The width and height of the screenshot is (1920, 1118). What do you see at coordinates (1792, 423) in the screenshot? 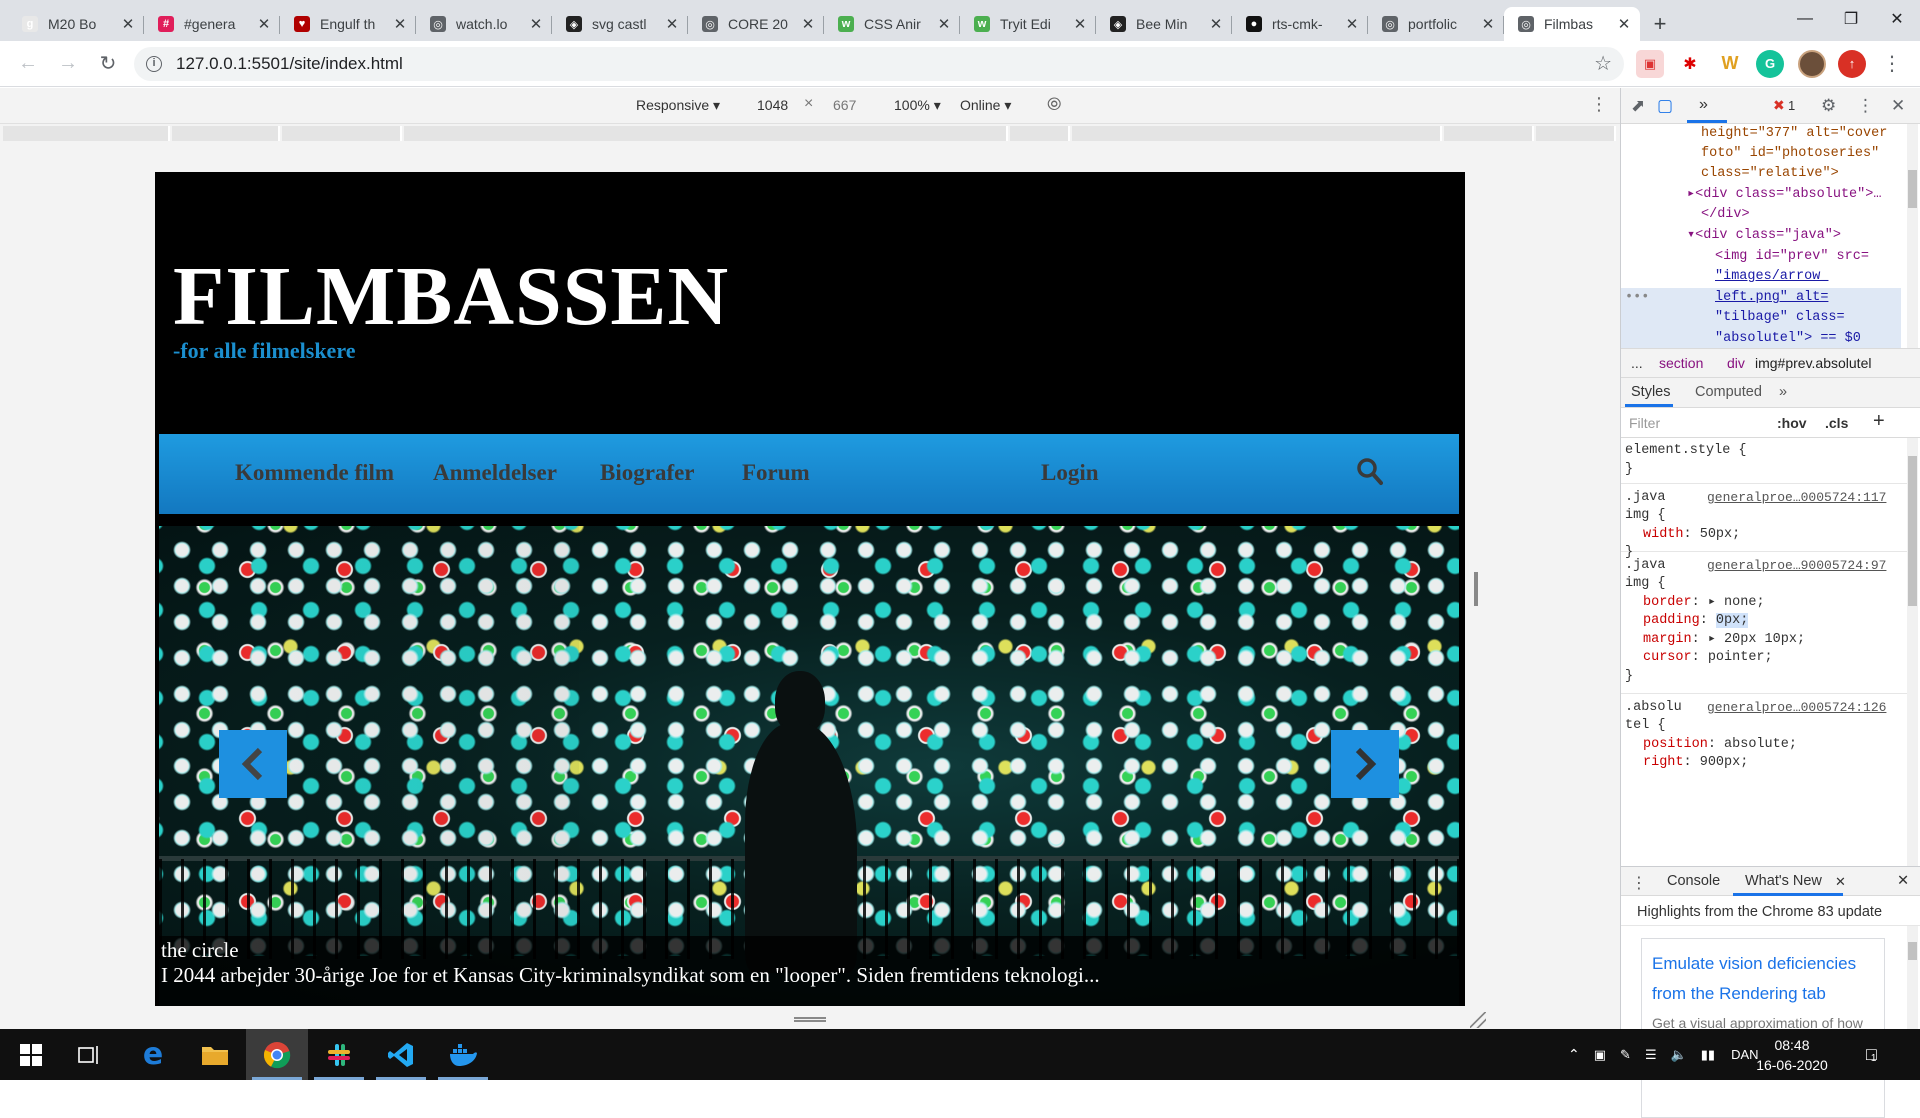
I see `hov-toggle: :hov` at bounding box center [1792, 423].